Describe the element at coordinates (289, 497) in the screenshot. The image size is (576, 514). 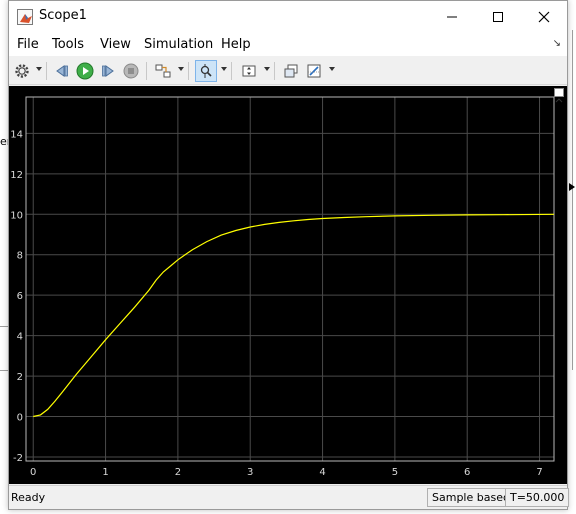
I see `status-bar: Ready Sample based T=50.000` at that location.